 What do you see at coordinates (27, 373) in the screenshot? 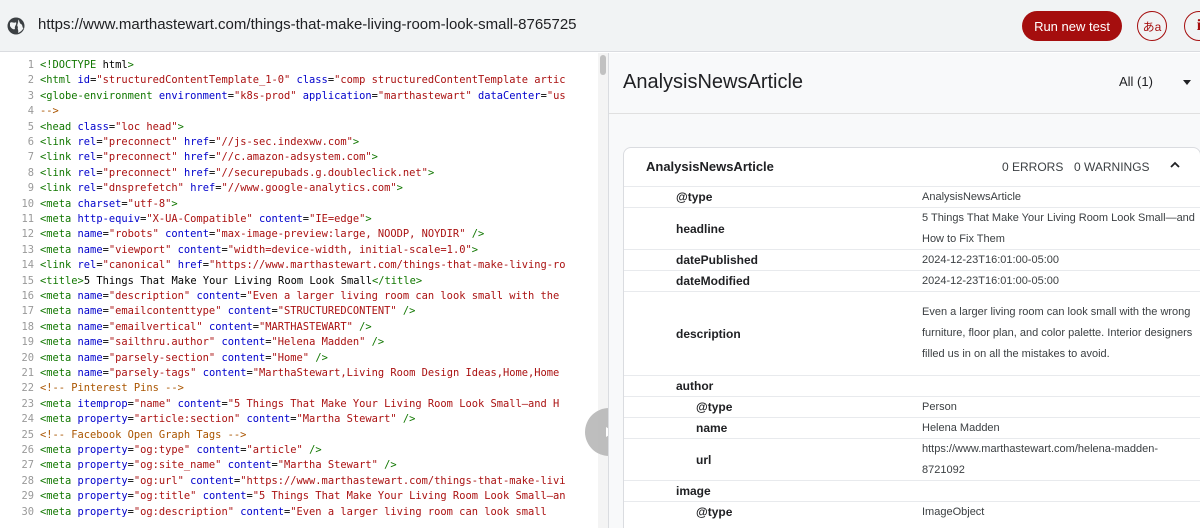
I see `line-number: 21` at bounding box center [27, 373].